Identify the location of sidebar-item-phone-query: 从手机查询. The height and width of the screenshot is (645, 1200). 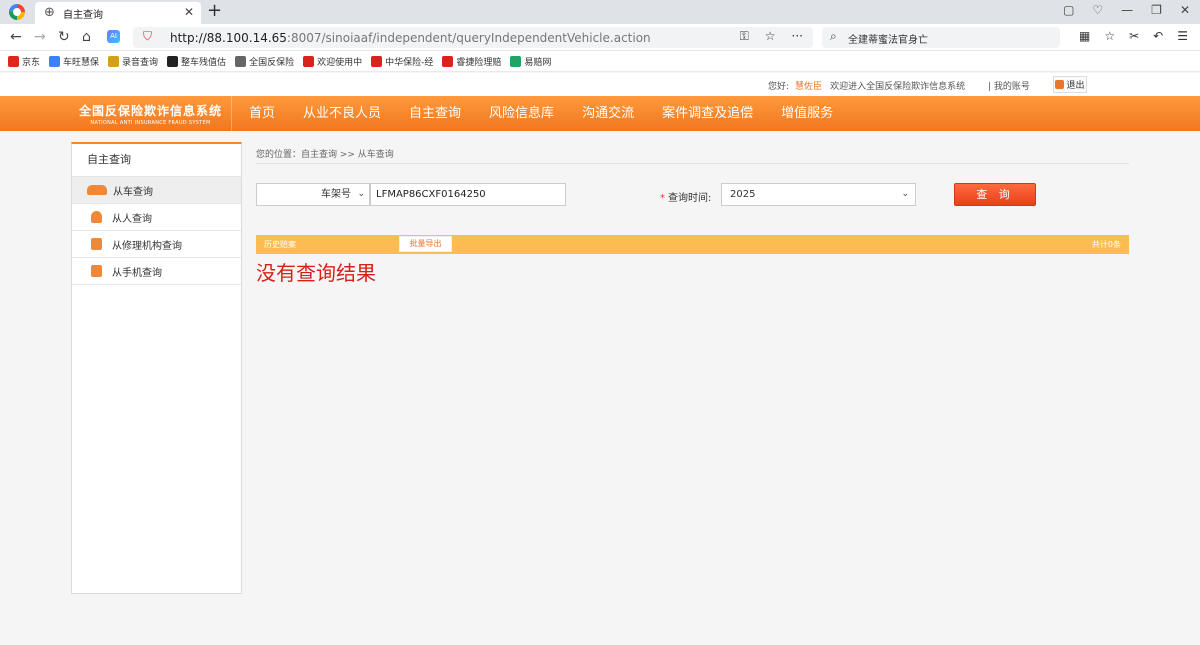
(156, 271).